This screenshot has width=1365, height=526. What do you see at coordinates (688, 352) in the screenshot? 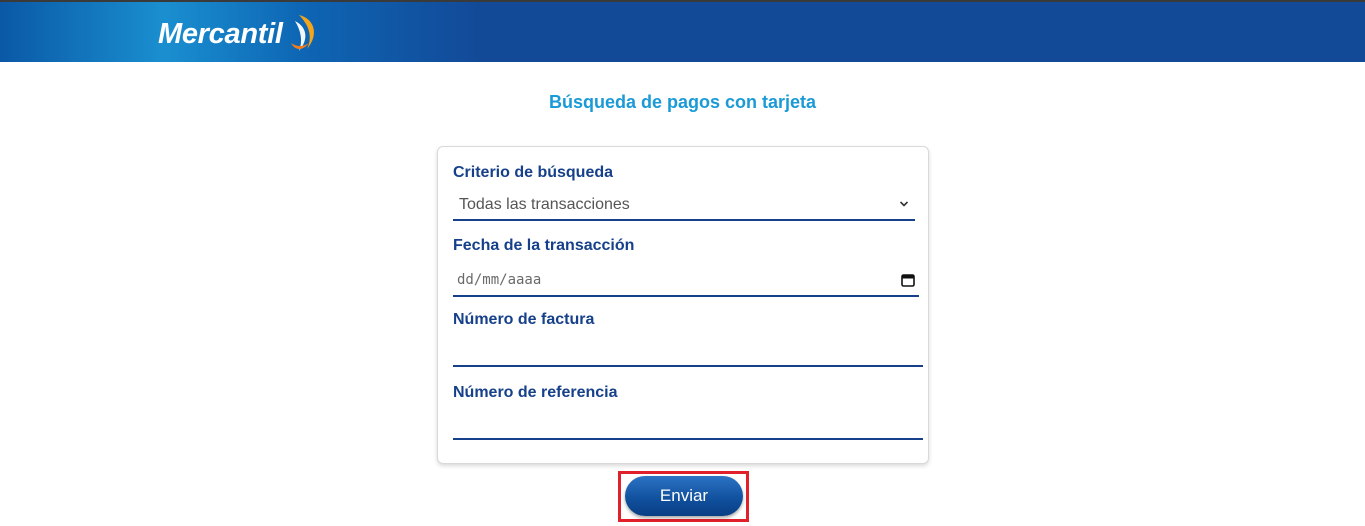
I see `invoice-input` at bounding box center [688, 352].